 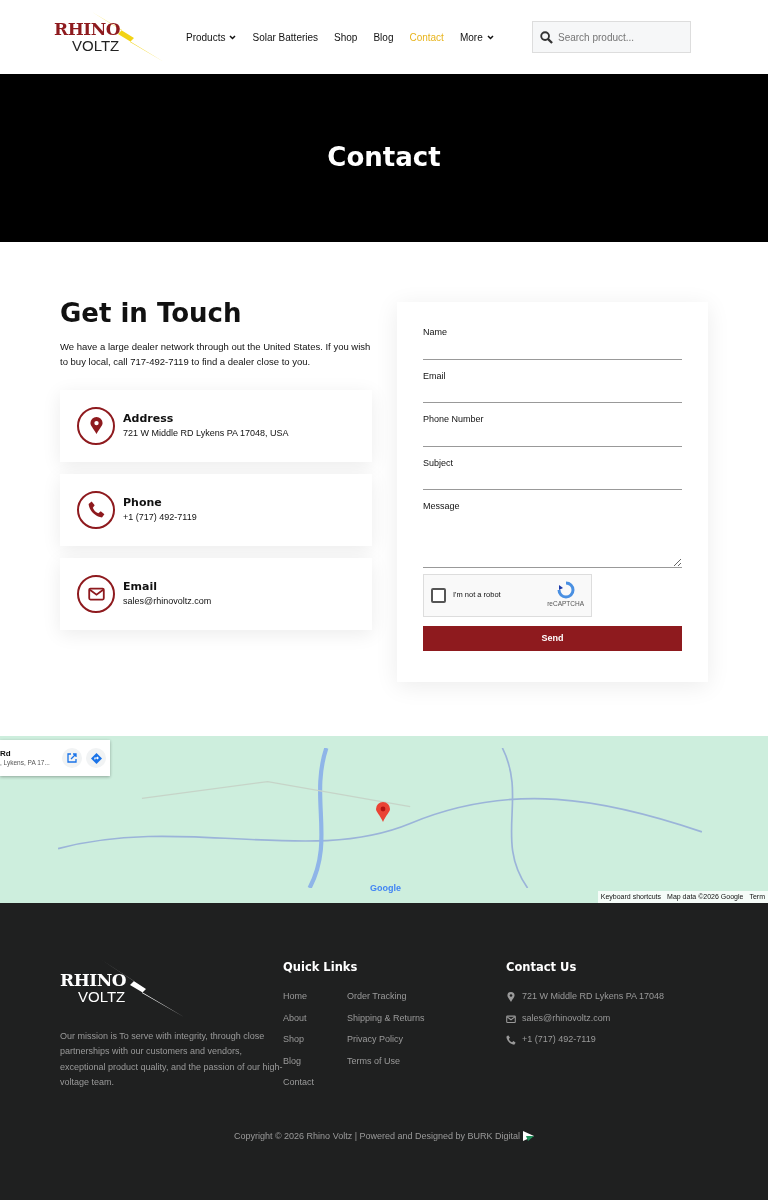 What do you see at coordinates (442, 506) in the screenshot?
I see `field-label: Message` at bounding box center [442, 506].